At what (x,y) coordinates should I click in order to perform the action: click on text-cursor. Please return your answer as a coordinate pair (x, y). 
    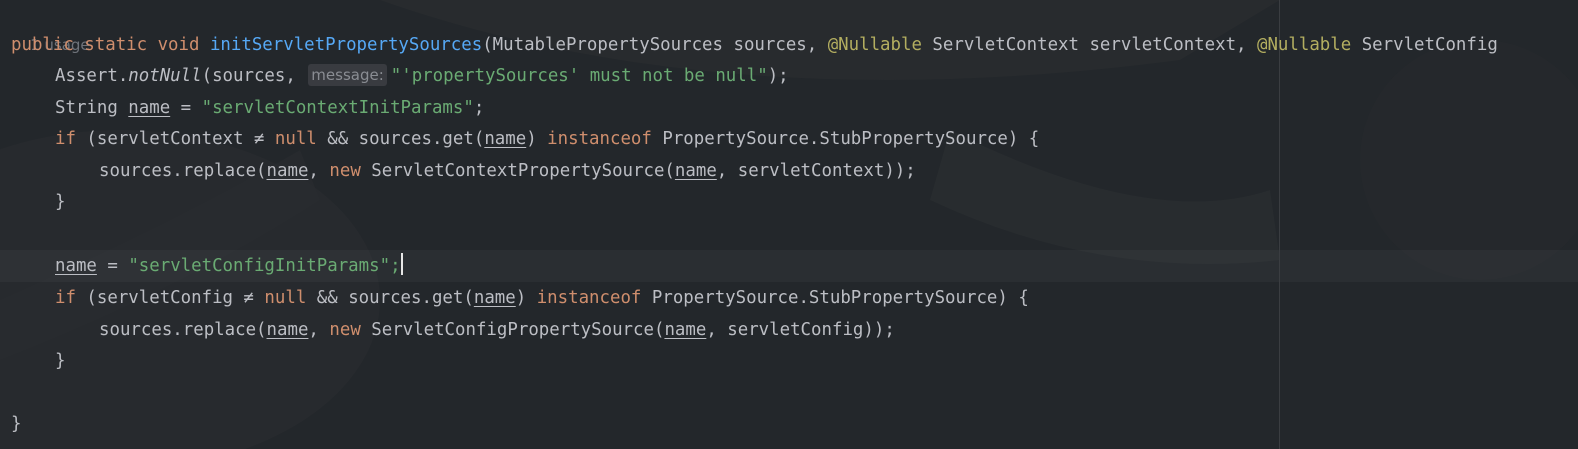
    Looking at the image, I should click on (401, 264).